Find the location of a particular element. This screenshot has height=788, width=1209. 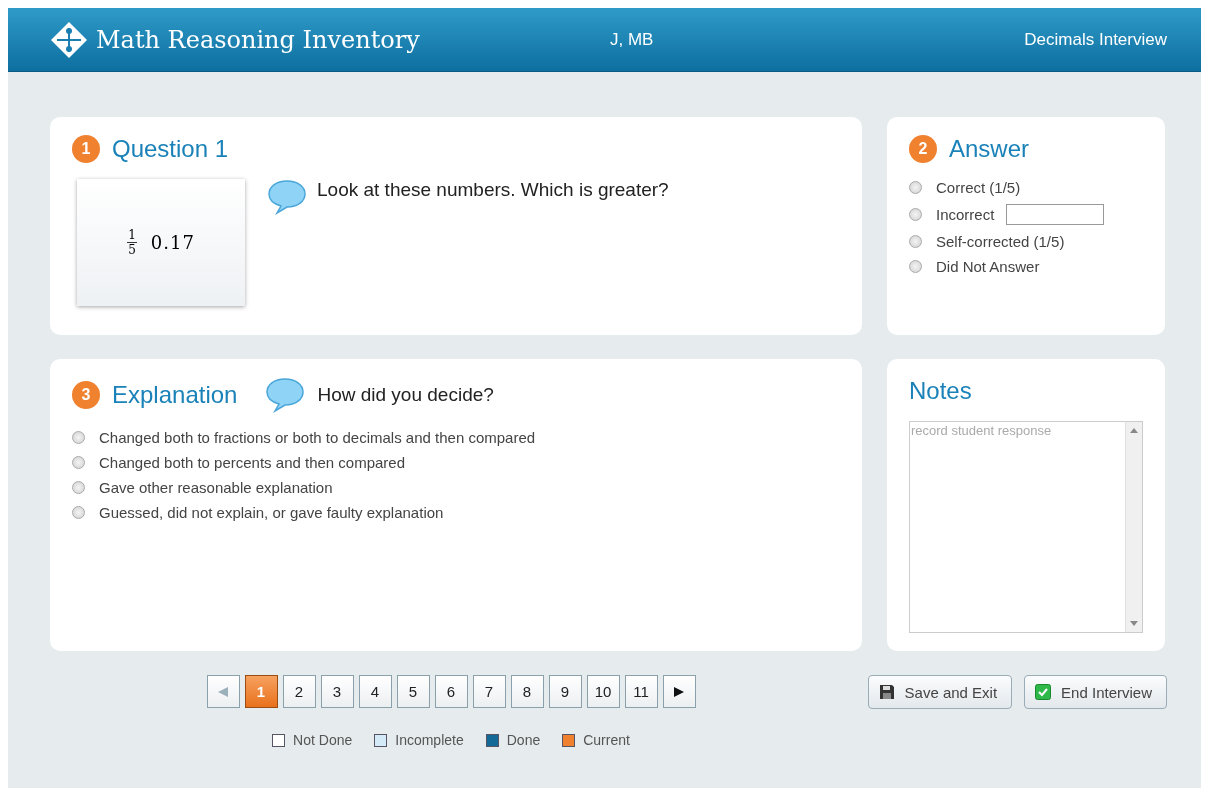

page-button: 4 is located at coordinates (375, 691).